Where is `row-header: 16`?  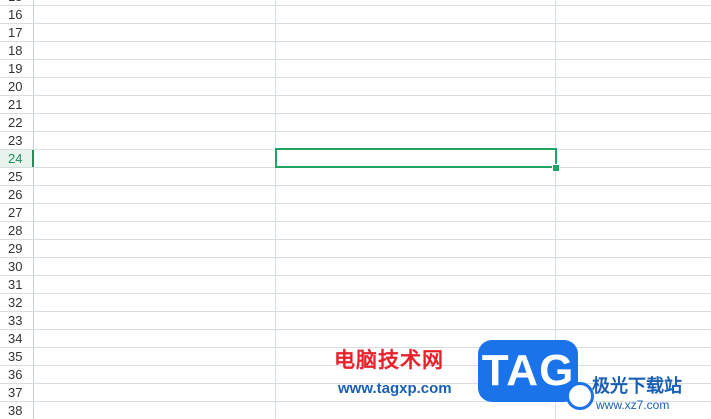 row-header: 16 is located at coordinates (17, 14).